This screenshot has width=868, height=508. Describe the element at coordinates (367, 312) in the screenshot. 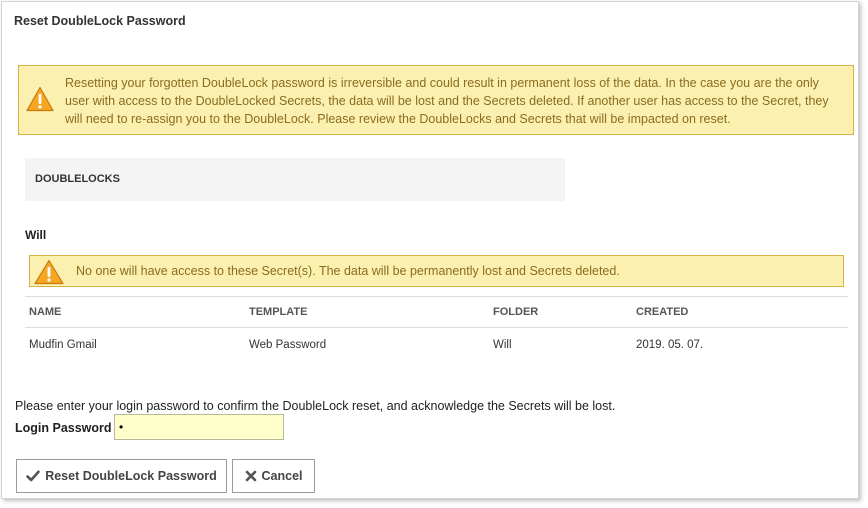

I see `column-header-template: TEMPLATE` at that location.